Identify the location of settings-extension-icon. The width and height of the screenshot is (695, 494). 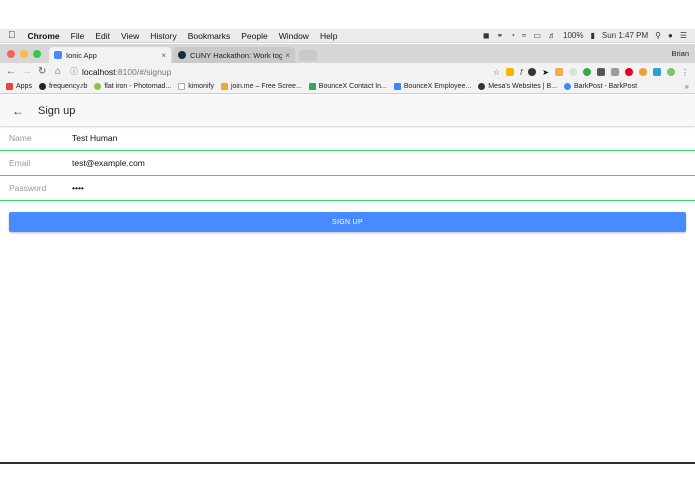
(532, 71).